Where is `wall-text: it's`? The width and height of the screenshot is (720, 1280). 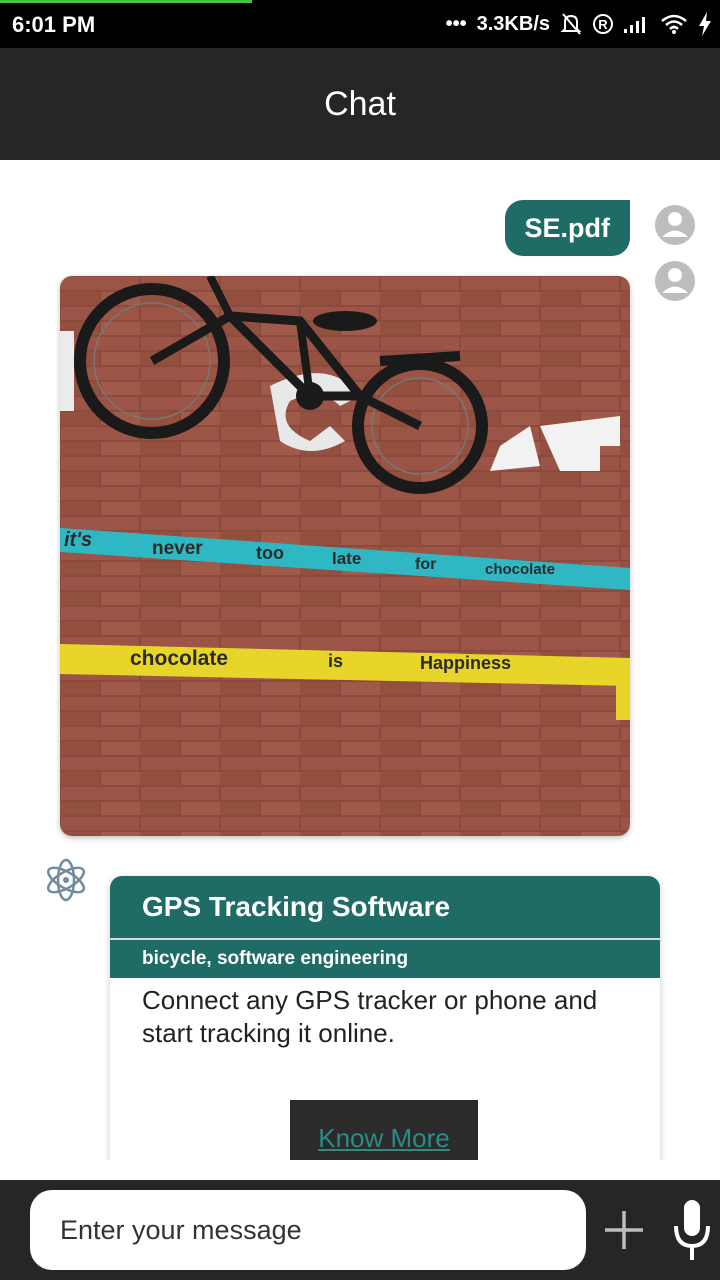 wall-text: it's is located at coordinates (78, 540).